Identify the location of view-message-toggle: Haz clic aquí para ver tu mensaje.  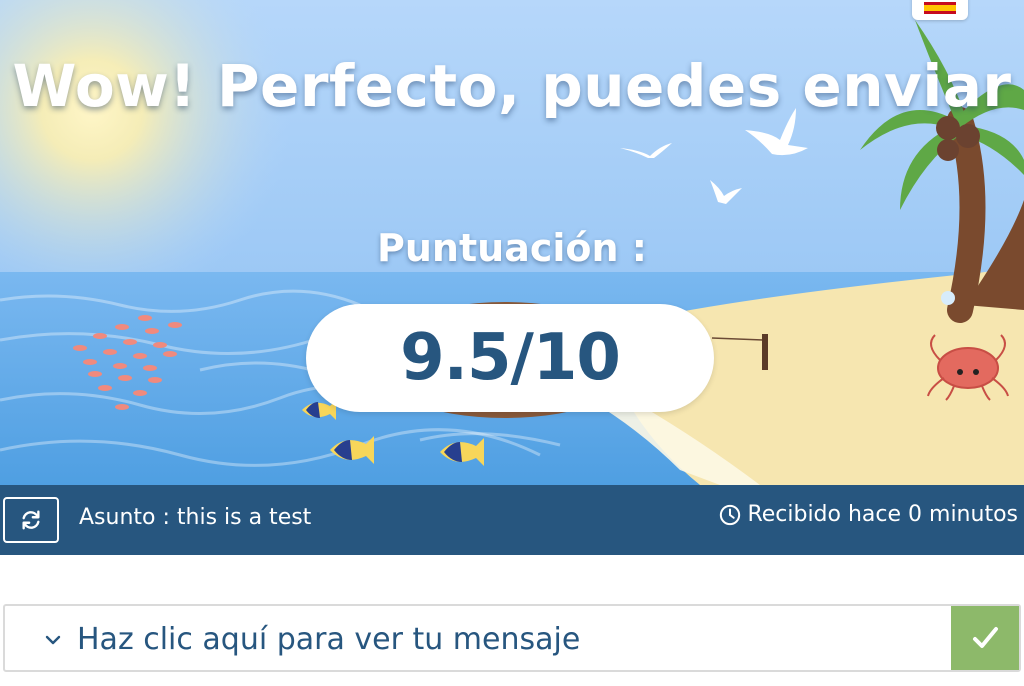
(512, 638).